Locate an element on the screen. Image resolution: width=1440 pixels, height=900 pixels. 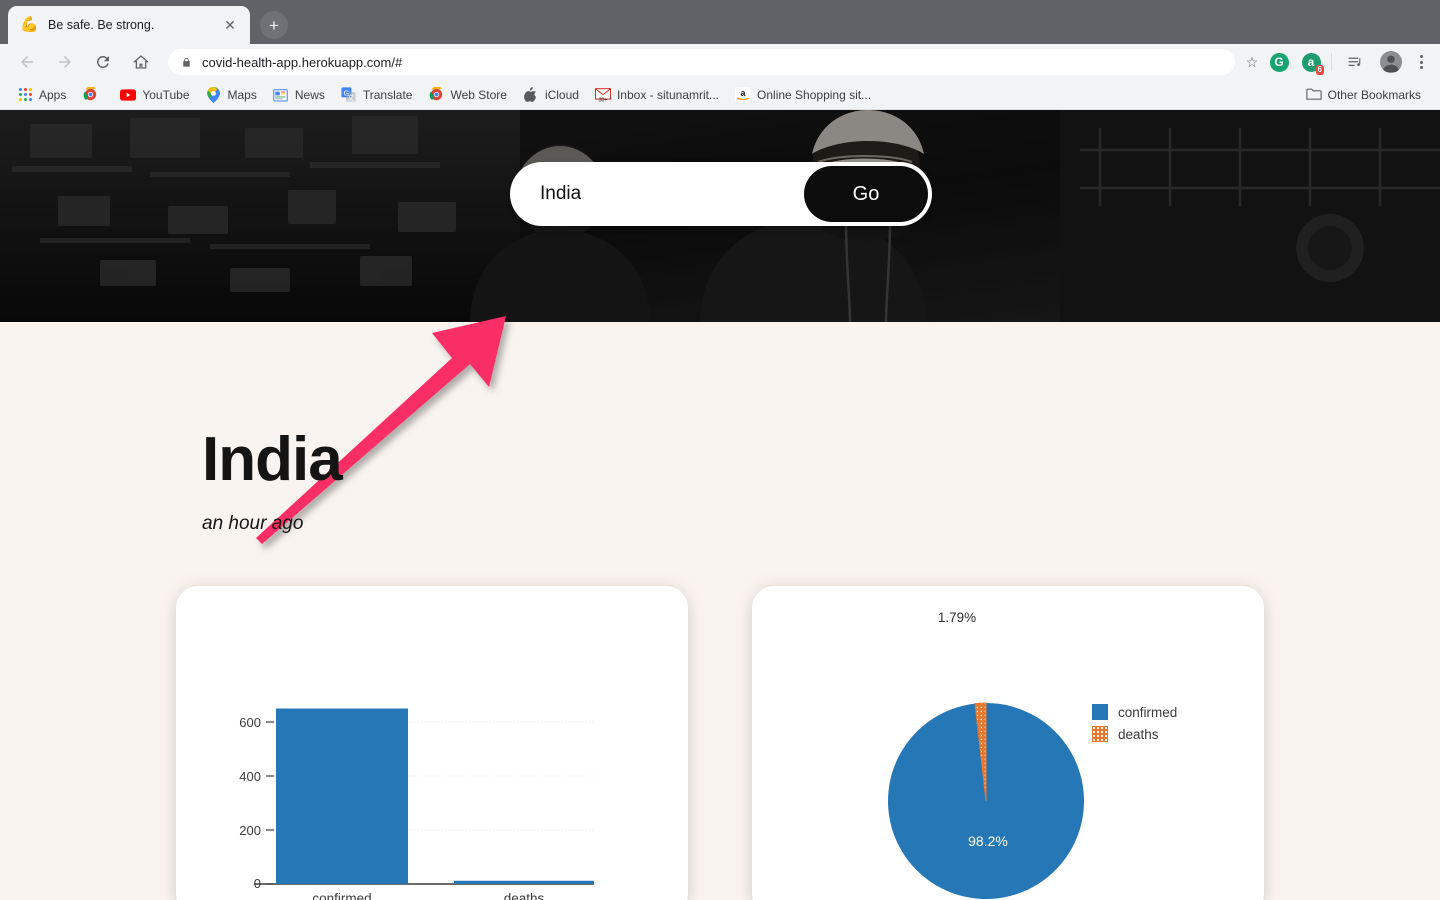
youtube-icon is located at coordinates (128, 95).